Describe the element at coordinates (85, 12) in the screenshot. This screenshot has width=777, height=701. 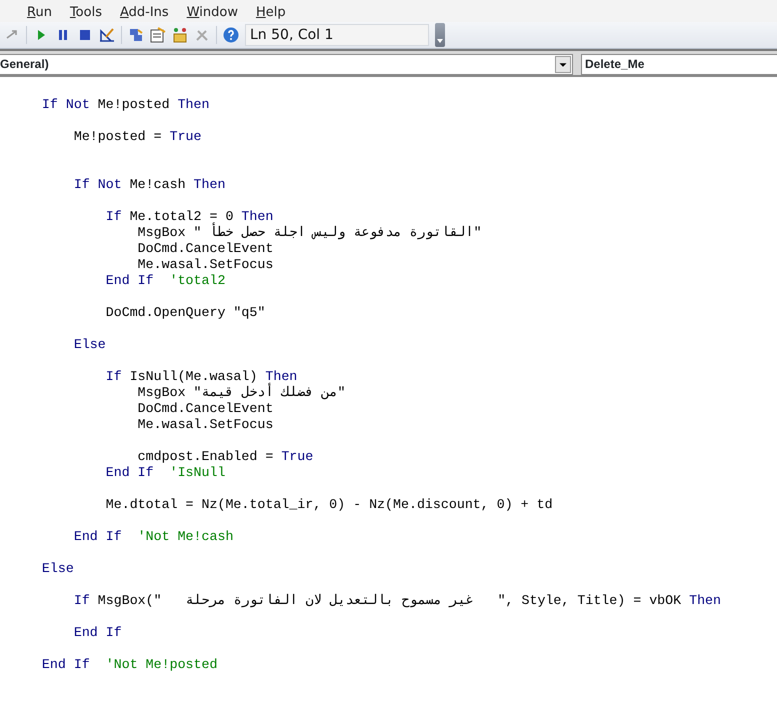
I see `menu-item: Tools` at that location.